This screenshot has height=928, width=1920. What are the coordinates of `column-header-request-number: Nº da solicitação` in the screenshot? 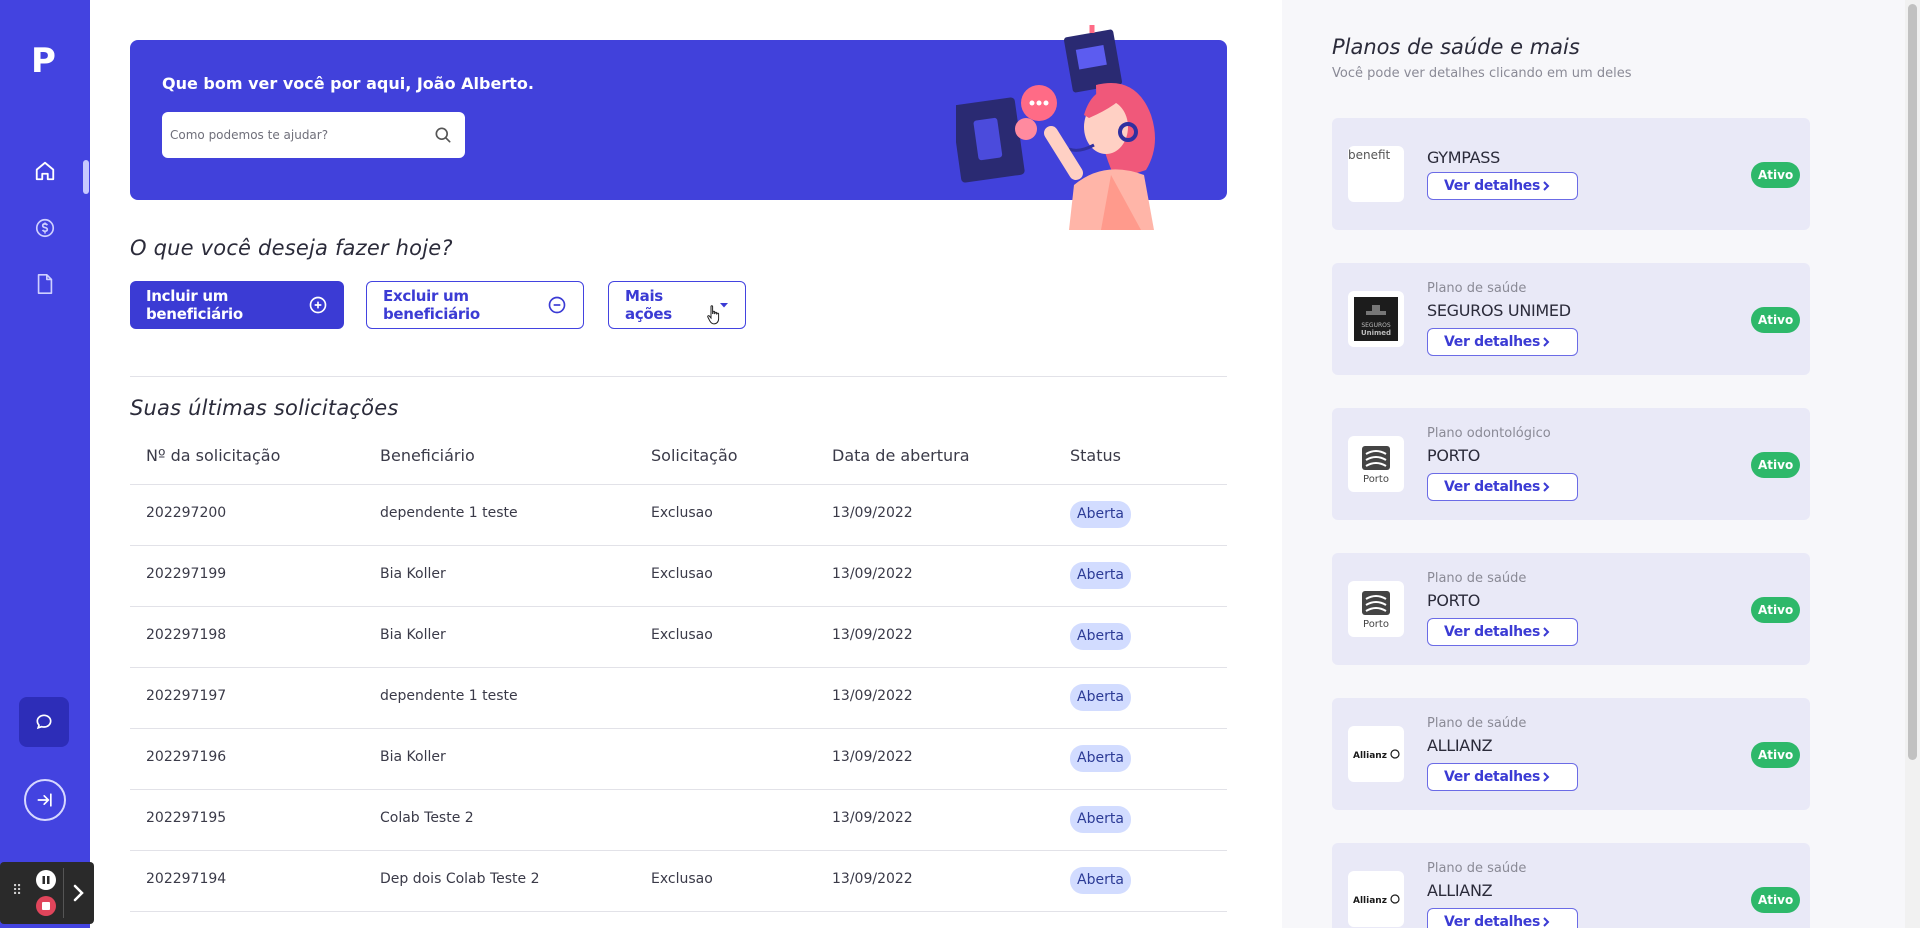 It's located at (213, 455).